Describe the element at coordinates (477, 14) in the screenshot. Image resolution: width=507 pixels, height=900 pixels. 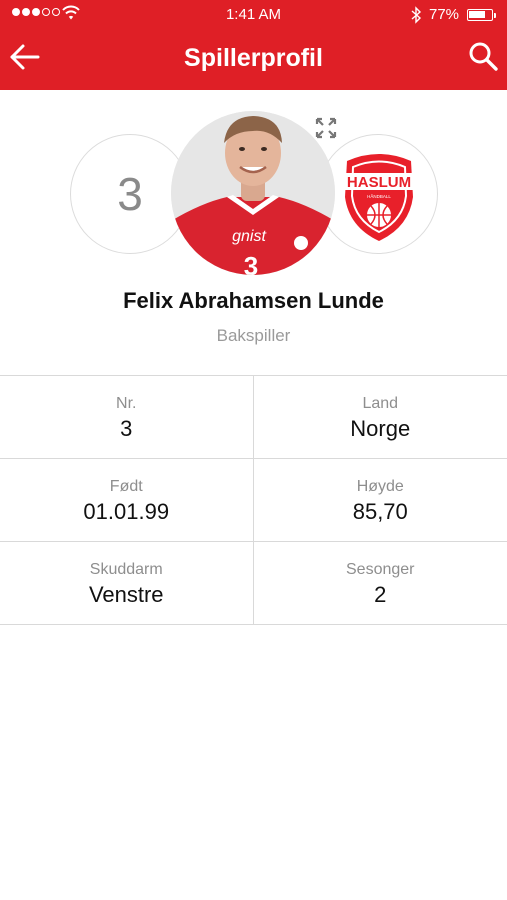
I see `battery-level-fill` at that location.